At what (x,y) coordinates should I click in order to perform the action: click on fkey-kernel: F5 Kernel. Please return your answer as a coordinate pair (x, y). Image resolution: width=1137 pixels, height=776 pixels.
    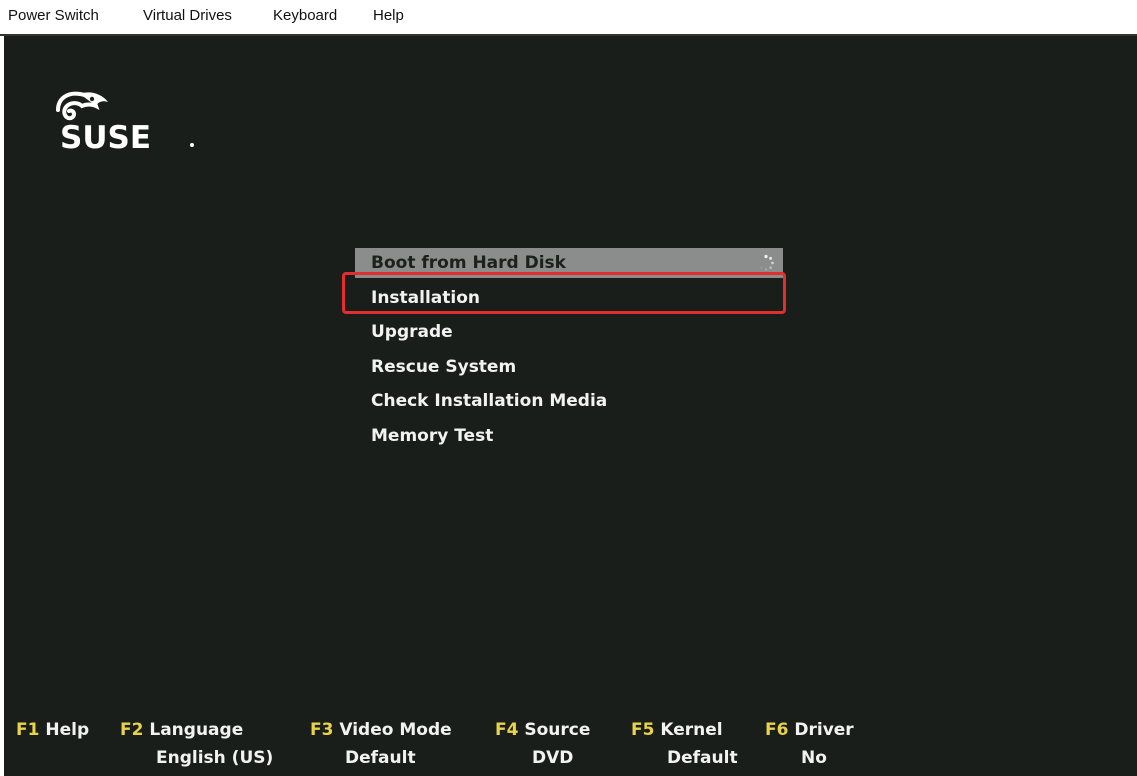
    Looking at the image, I should click on (677, 730).